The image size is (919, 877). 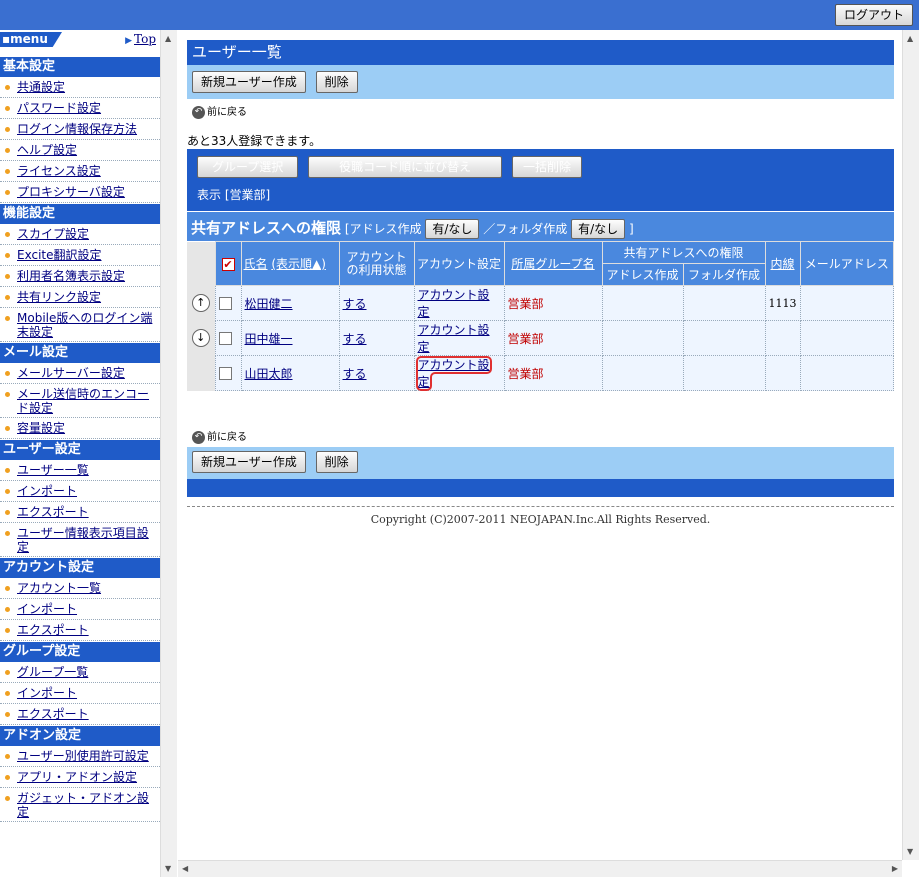 I want to click on main-horizontal-scrollbar: ◀ ▶, so click(x=540, y=868).